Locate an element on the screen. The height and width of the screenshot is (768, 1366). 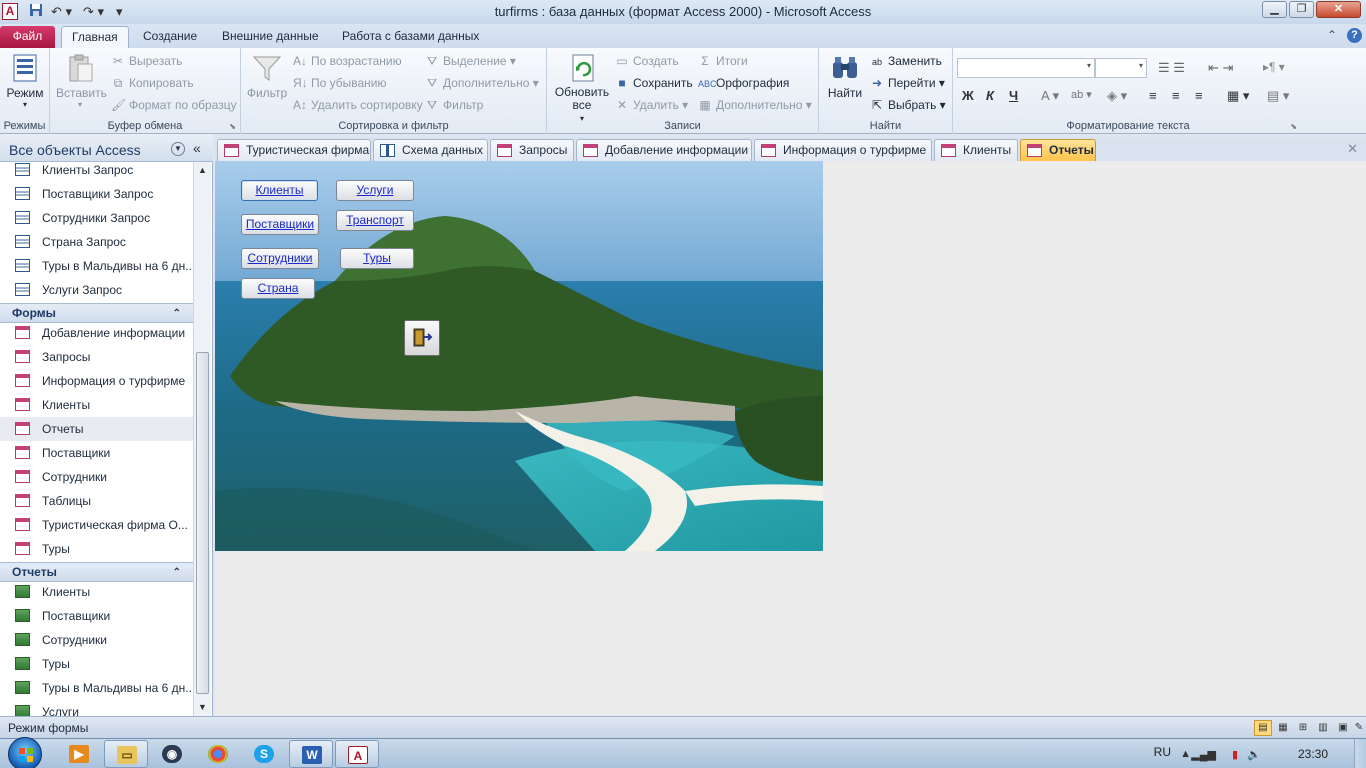
country-button: Страна is located at coordinates (278, 288).